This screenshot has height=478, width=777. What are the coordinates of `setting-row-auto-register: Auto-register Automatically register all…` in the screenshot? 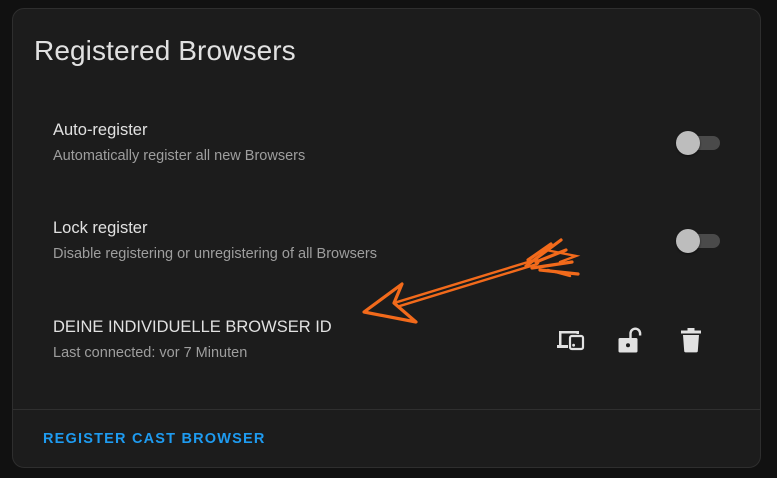 It's located at (391, 146).